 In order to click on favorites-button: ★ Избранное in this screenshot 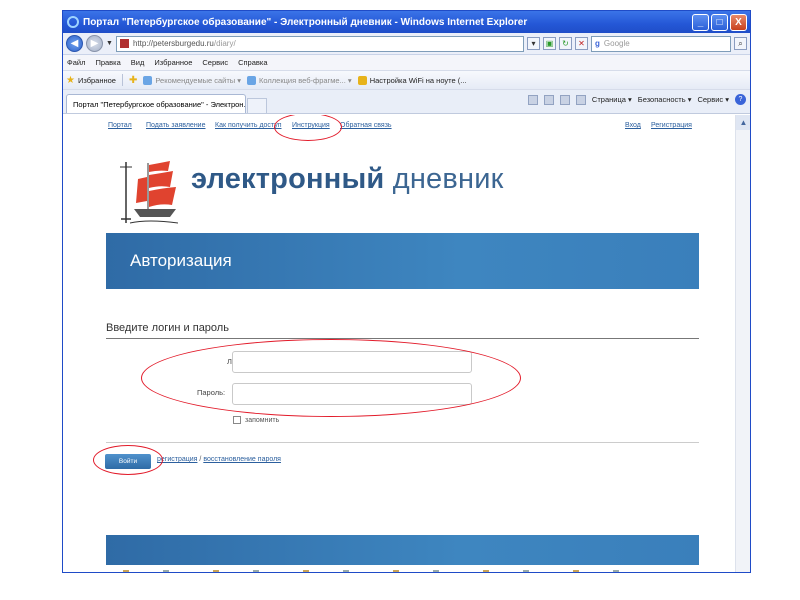, I will do `click(91, 80)`.